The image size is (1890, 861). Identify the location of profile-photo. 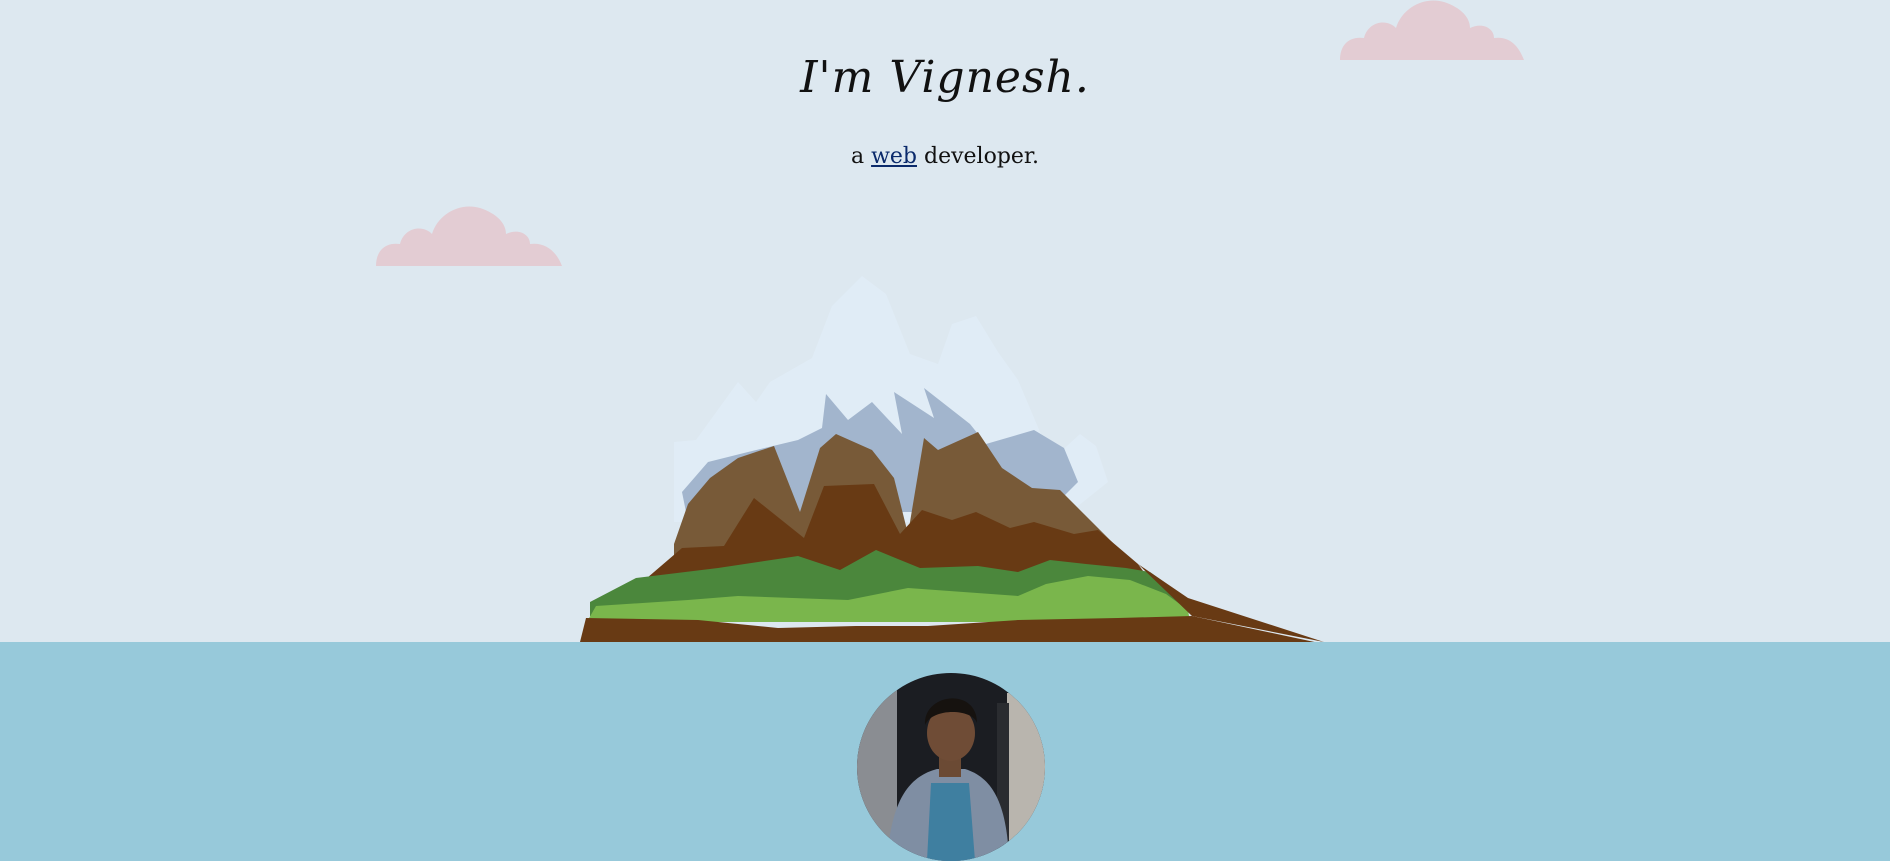
(951, 767).